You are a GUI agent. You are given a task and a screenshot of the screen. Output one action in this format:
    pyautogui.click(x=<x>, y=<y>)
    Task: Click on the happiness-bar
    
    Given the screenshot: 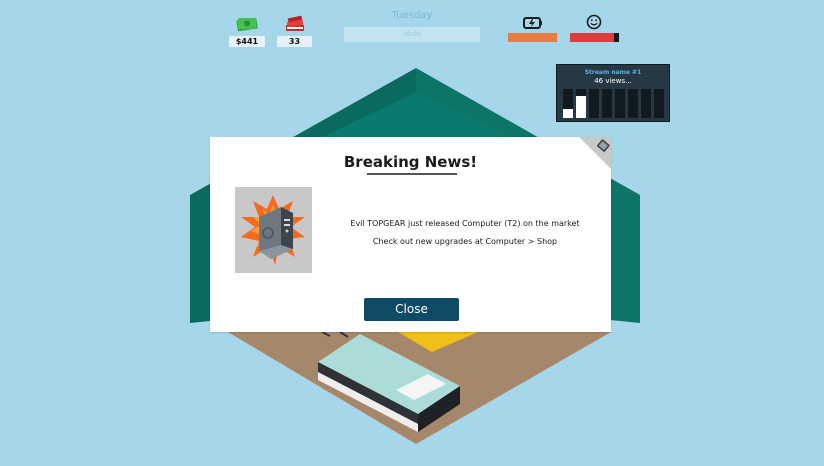 What is the action you would take?
    pyautogui.click(x=594, y=37)
    